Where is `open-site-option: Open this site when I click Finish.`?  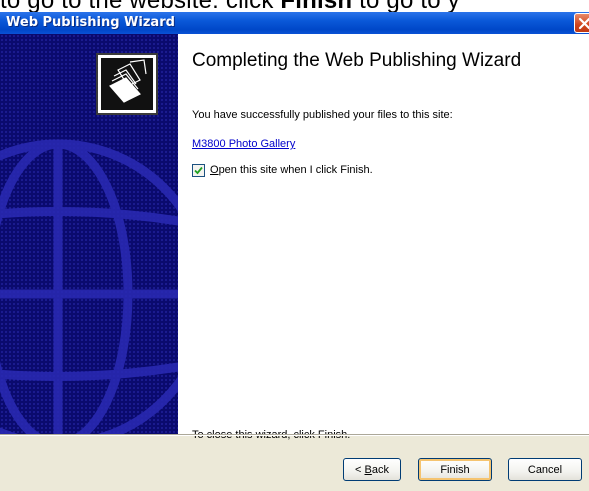
open-site-option: Open this site when I click Finish. is located at coordinates (282, 170).